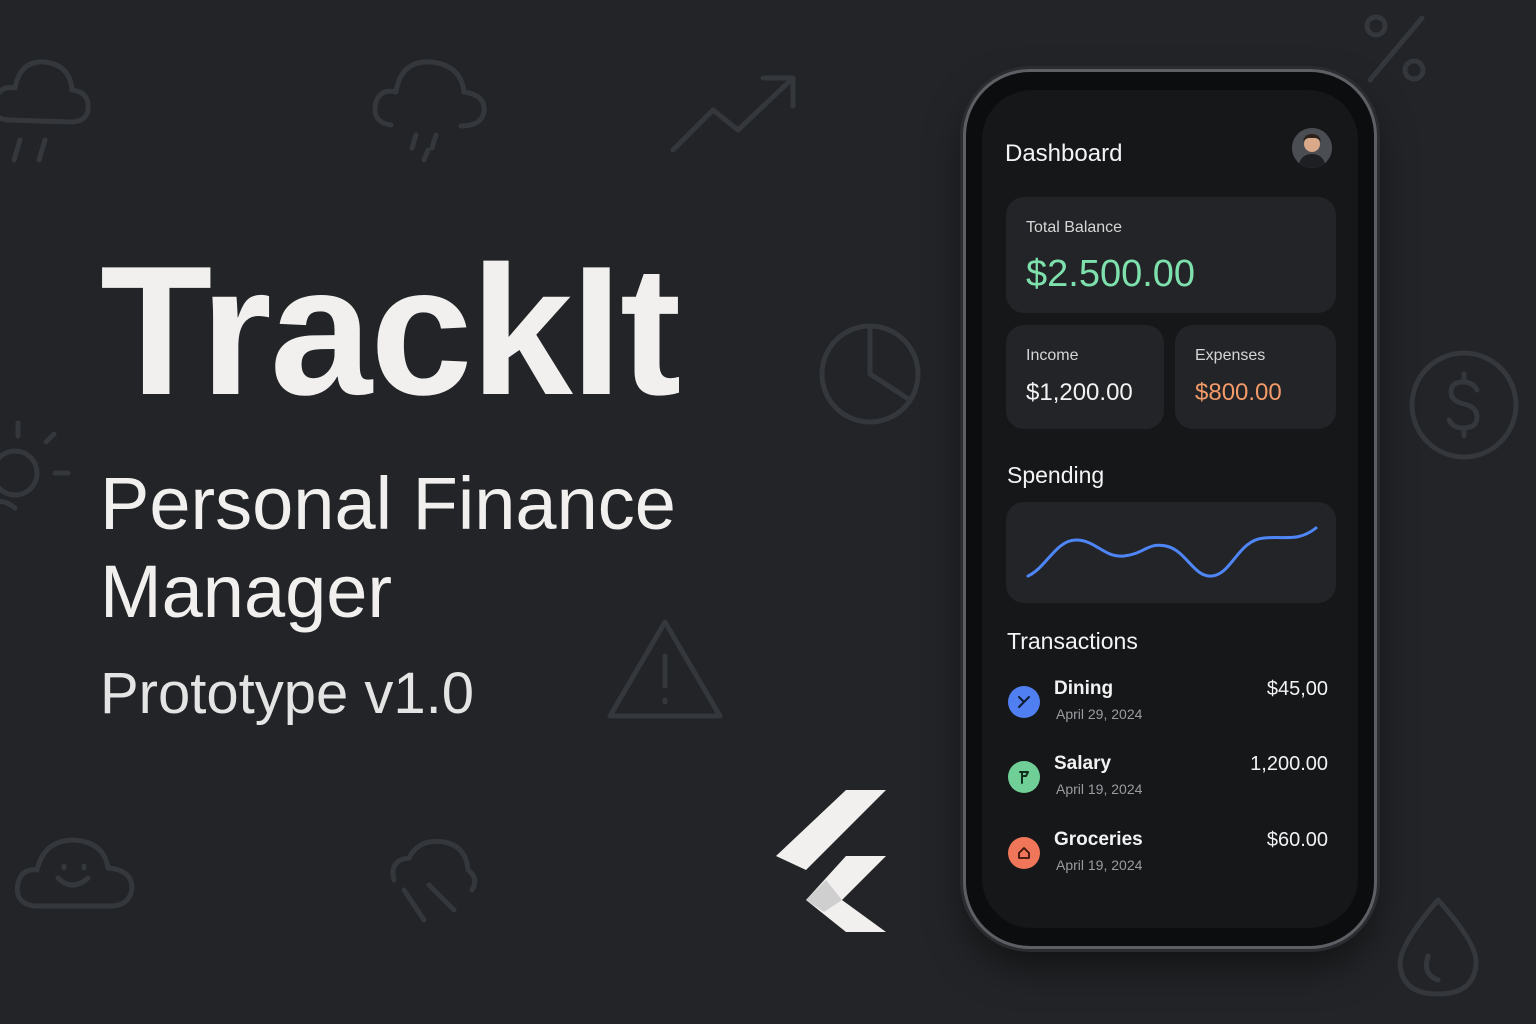 Image resolution: width=1536 pixels, height=1024 pixels. What do you see at coordinates (390, 330) in the screenshot?
I see `app-name-heading: TrackIt` at bounding box center [390, 330].